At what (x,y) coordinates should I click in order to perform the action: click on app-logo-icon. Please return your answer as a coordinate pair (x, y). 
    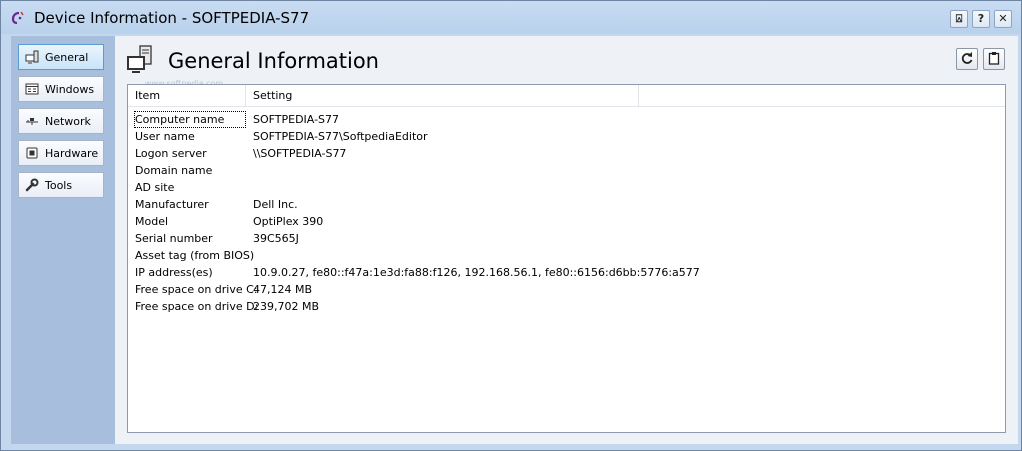
    Looking at the image, I should click on (18, 18).